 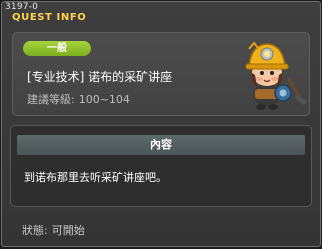 I want to click on miner-npc-icon, so click(x=276, y=75).